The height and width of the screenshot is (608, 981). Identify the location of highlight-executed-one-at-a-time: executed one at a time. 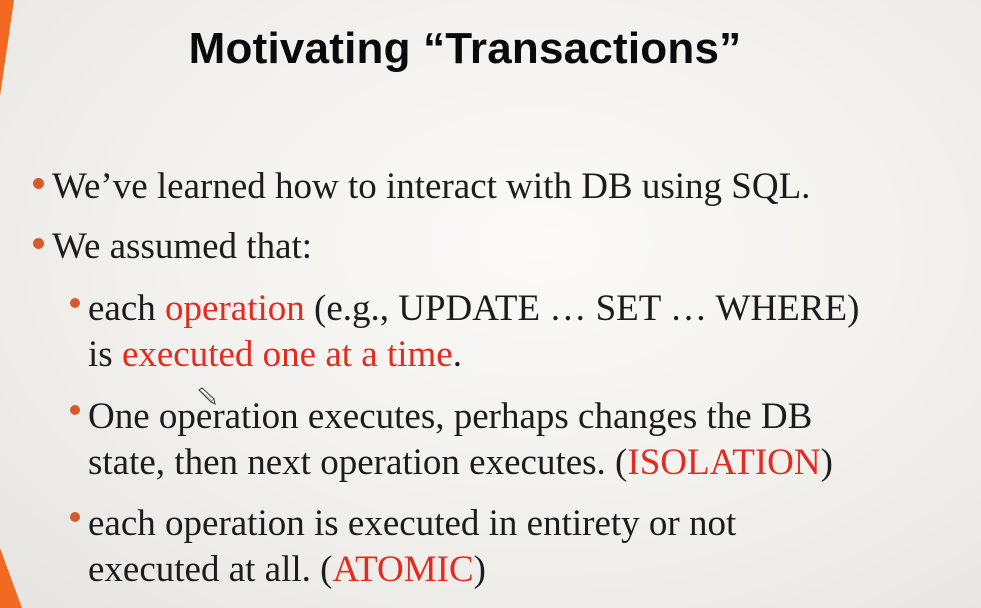
(287, 354).